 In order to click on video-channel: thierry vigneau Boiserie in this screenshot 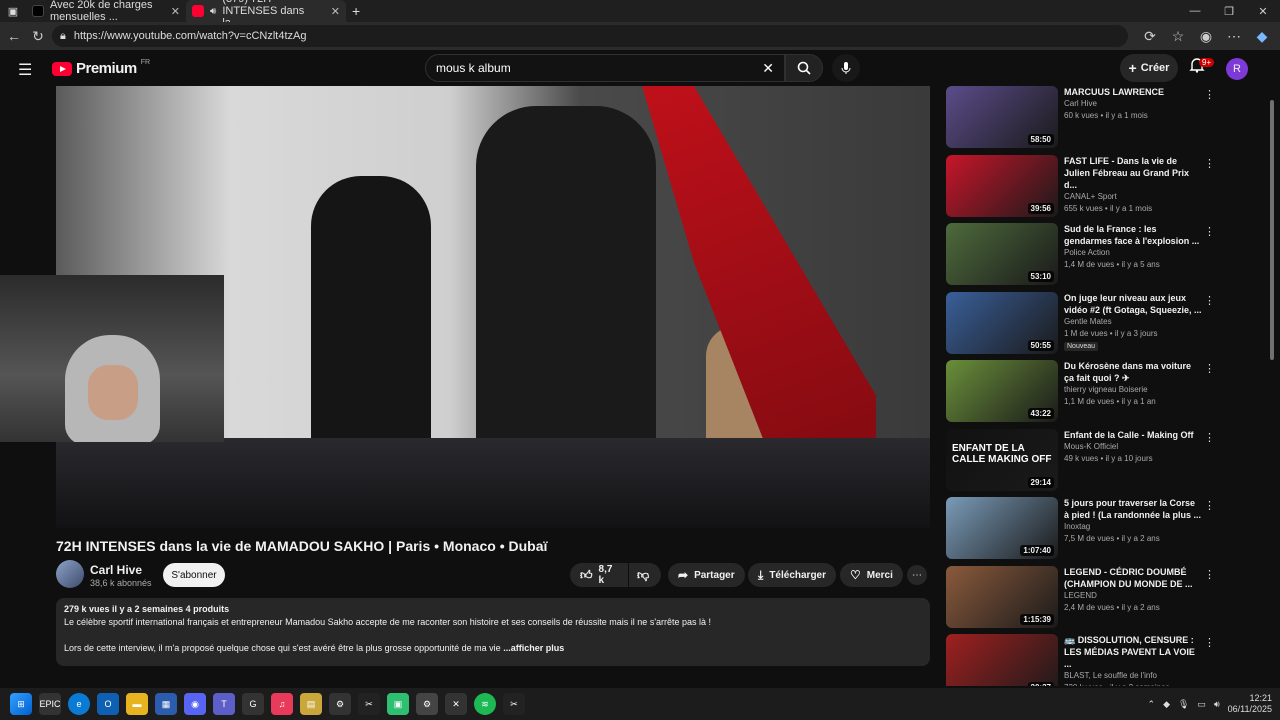, I will do `click(1133, 390)`.